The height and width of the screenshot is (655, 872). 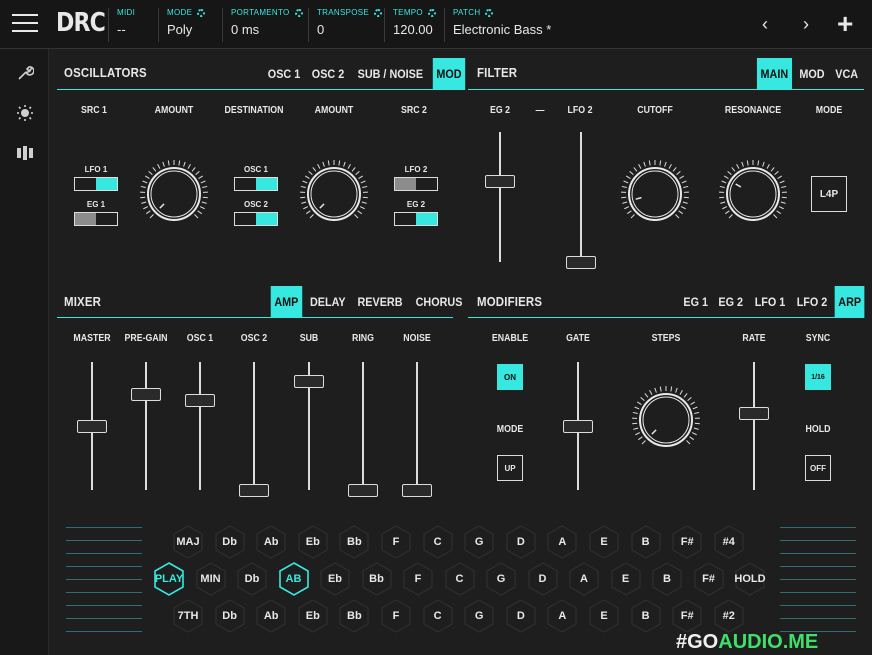 I want to click on mixer-osc-2-slider-thumb, so click(x=254, y=490).